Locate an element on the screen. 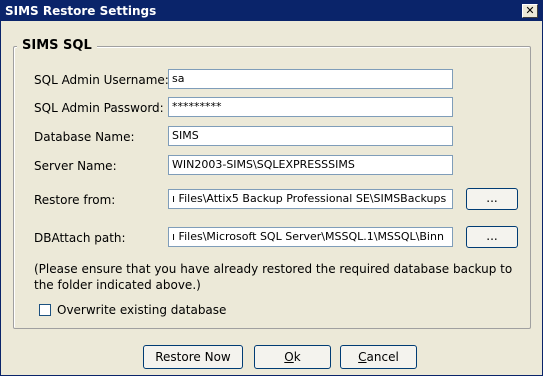  title-bar: SIMS Restore Settings ✕ is located at coordinates (271, 11).